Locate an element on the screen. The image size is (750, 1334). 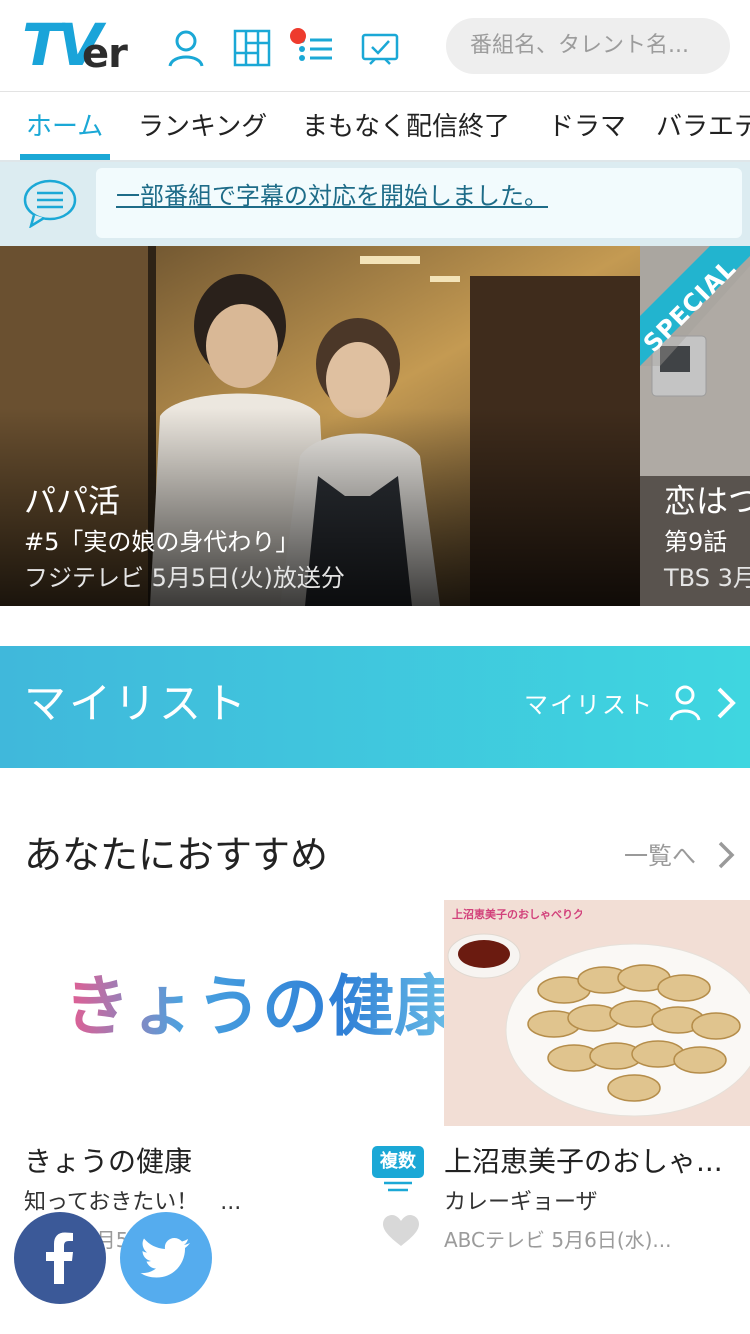
recommend-card-thumbnail: 上沼恵美子のおしゃべりクッキング is located at coordinates (597, 1013).